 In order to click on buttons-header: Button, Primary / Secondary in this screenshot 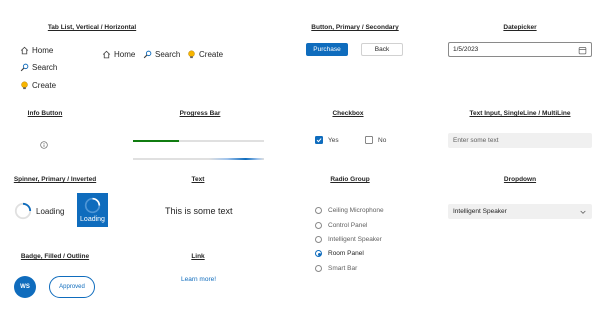, I will do `click(355, 27)`.